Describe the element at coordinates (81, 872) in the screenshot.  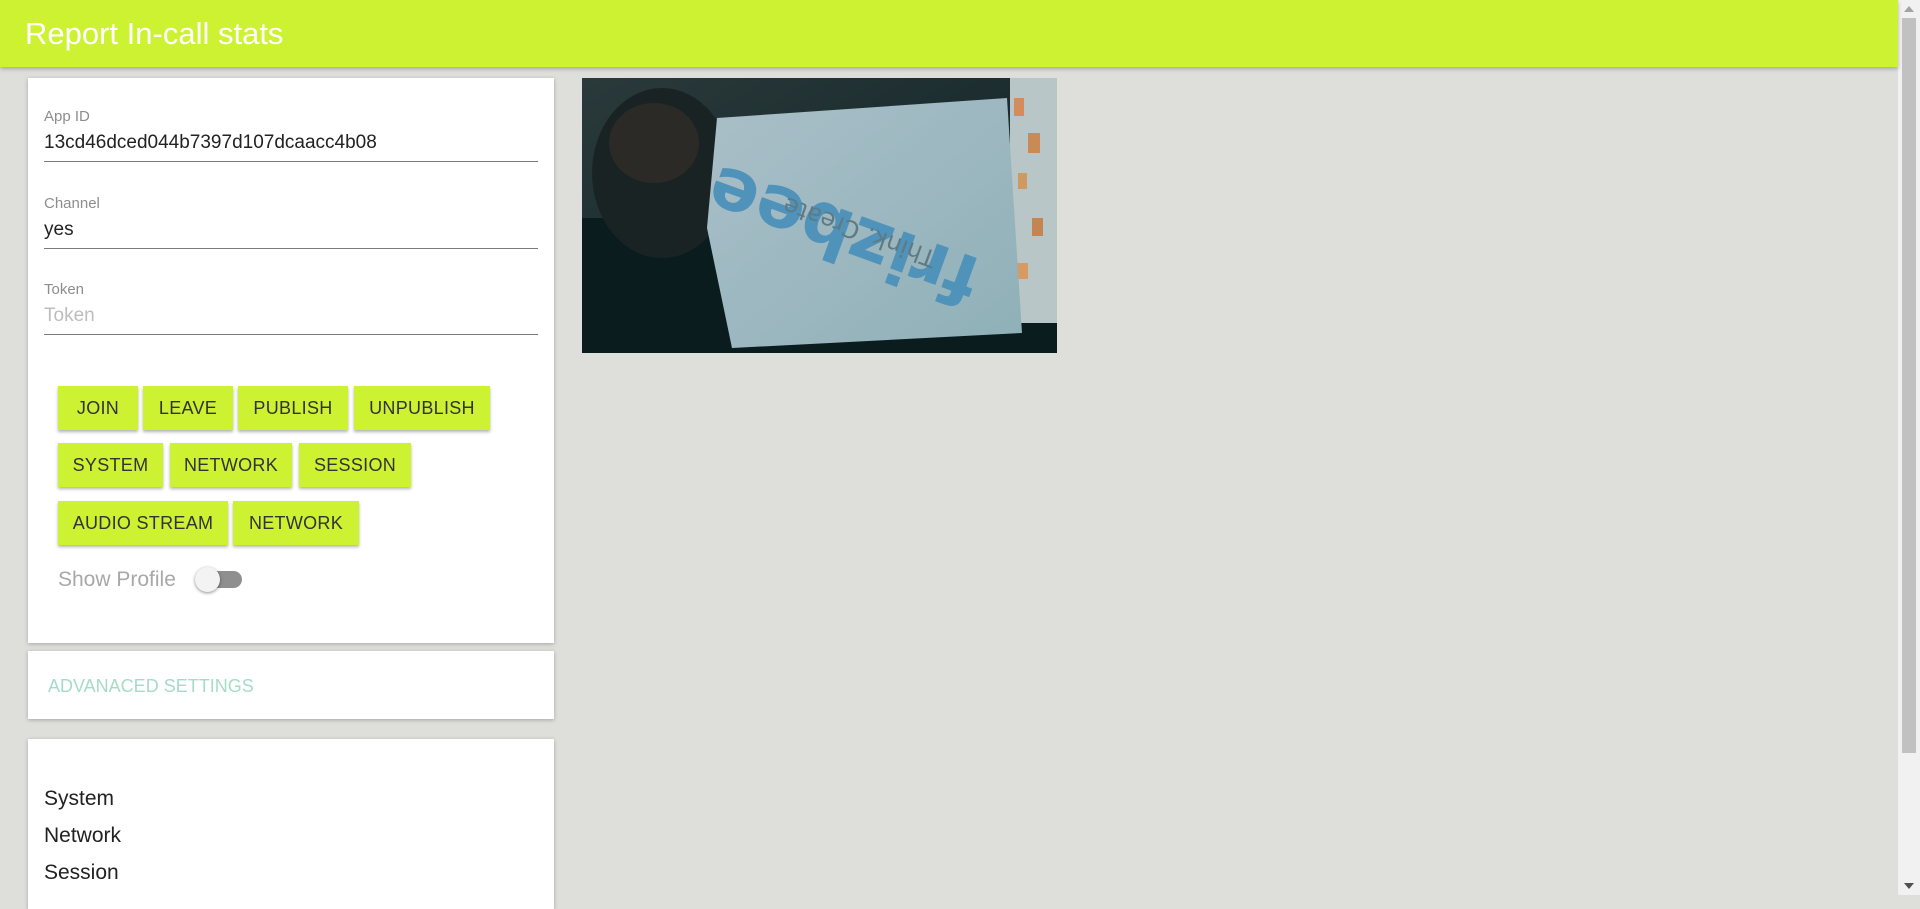
I see `stats-item-session: Session` at that location.